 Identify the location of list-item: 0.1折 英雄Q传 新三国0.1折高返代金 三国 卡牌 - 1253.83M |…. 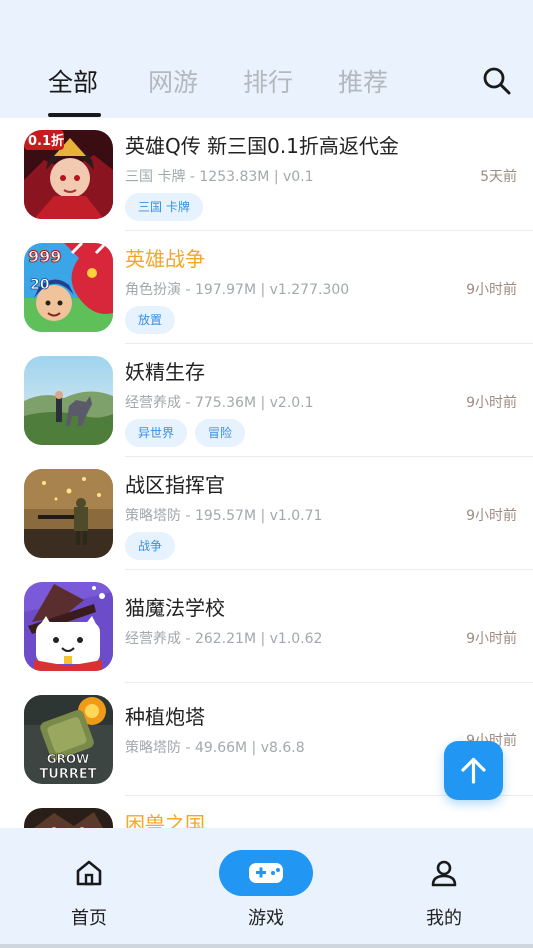
(266, 174).